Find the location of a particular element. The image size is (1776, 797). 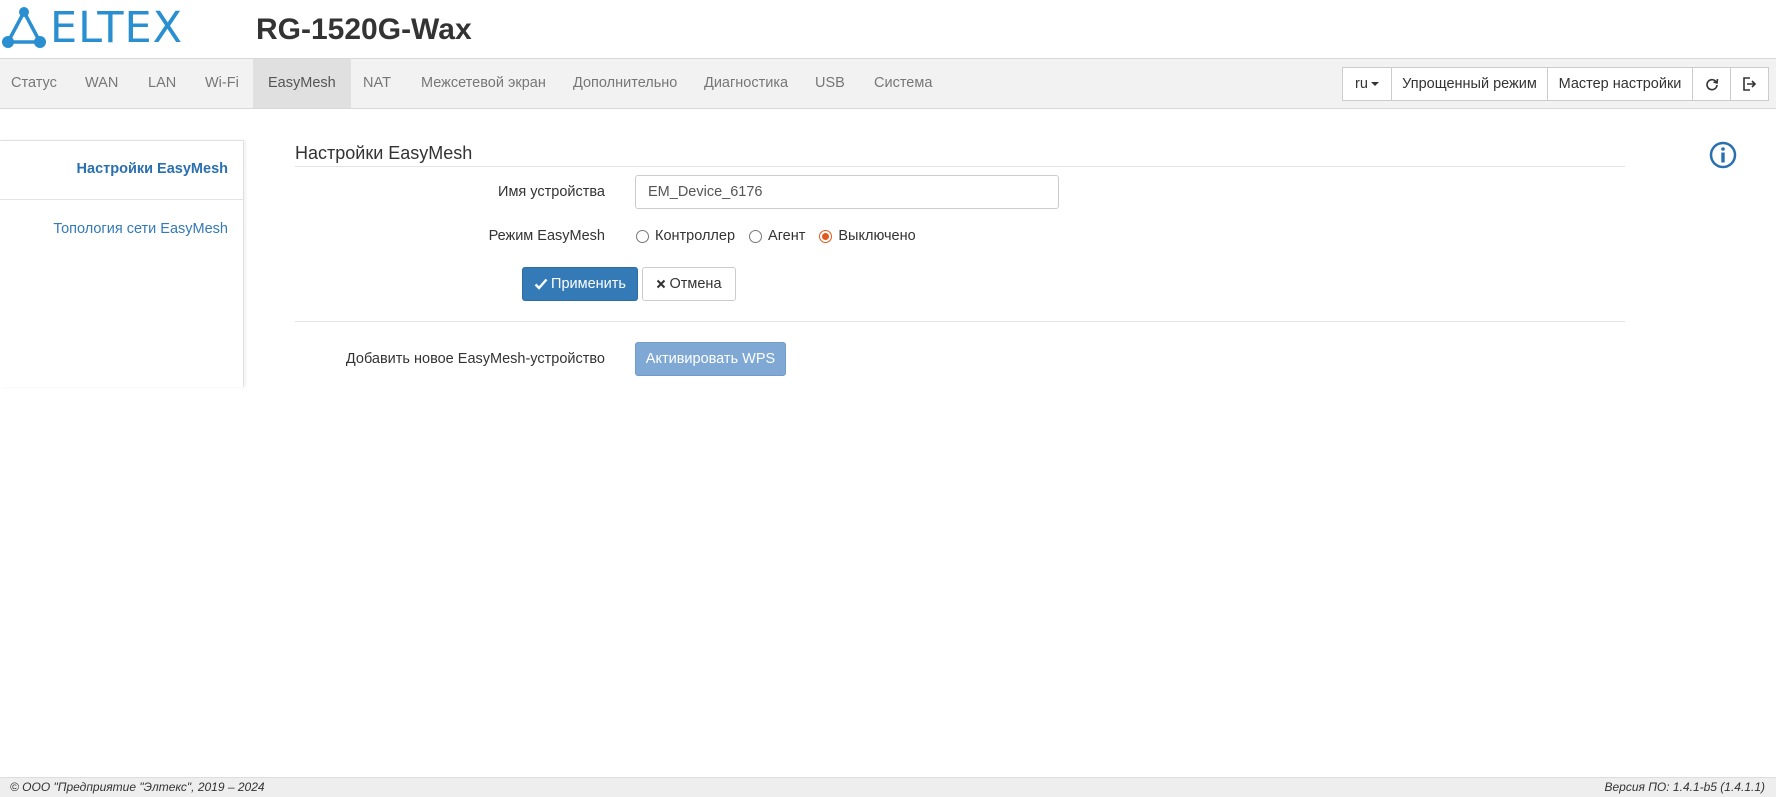

radio-button-checked is located at coordinates (826, 236).